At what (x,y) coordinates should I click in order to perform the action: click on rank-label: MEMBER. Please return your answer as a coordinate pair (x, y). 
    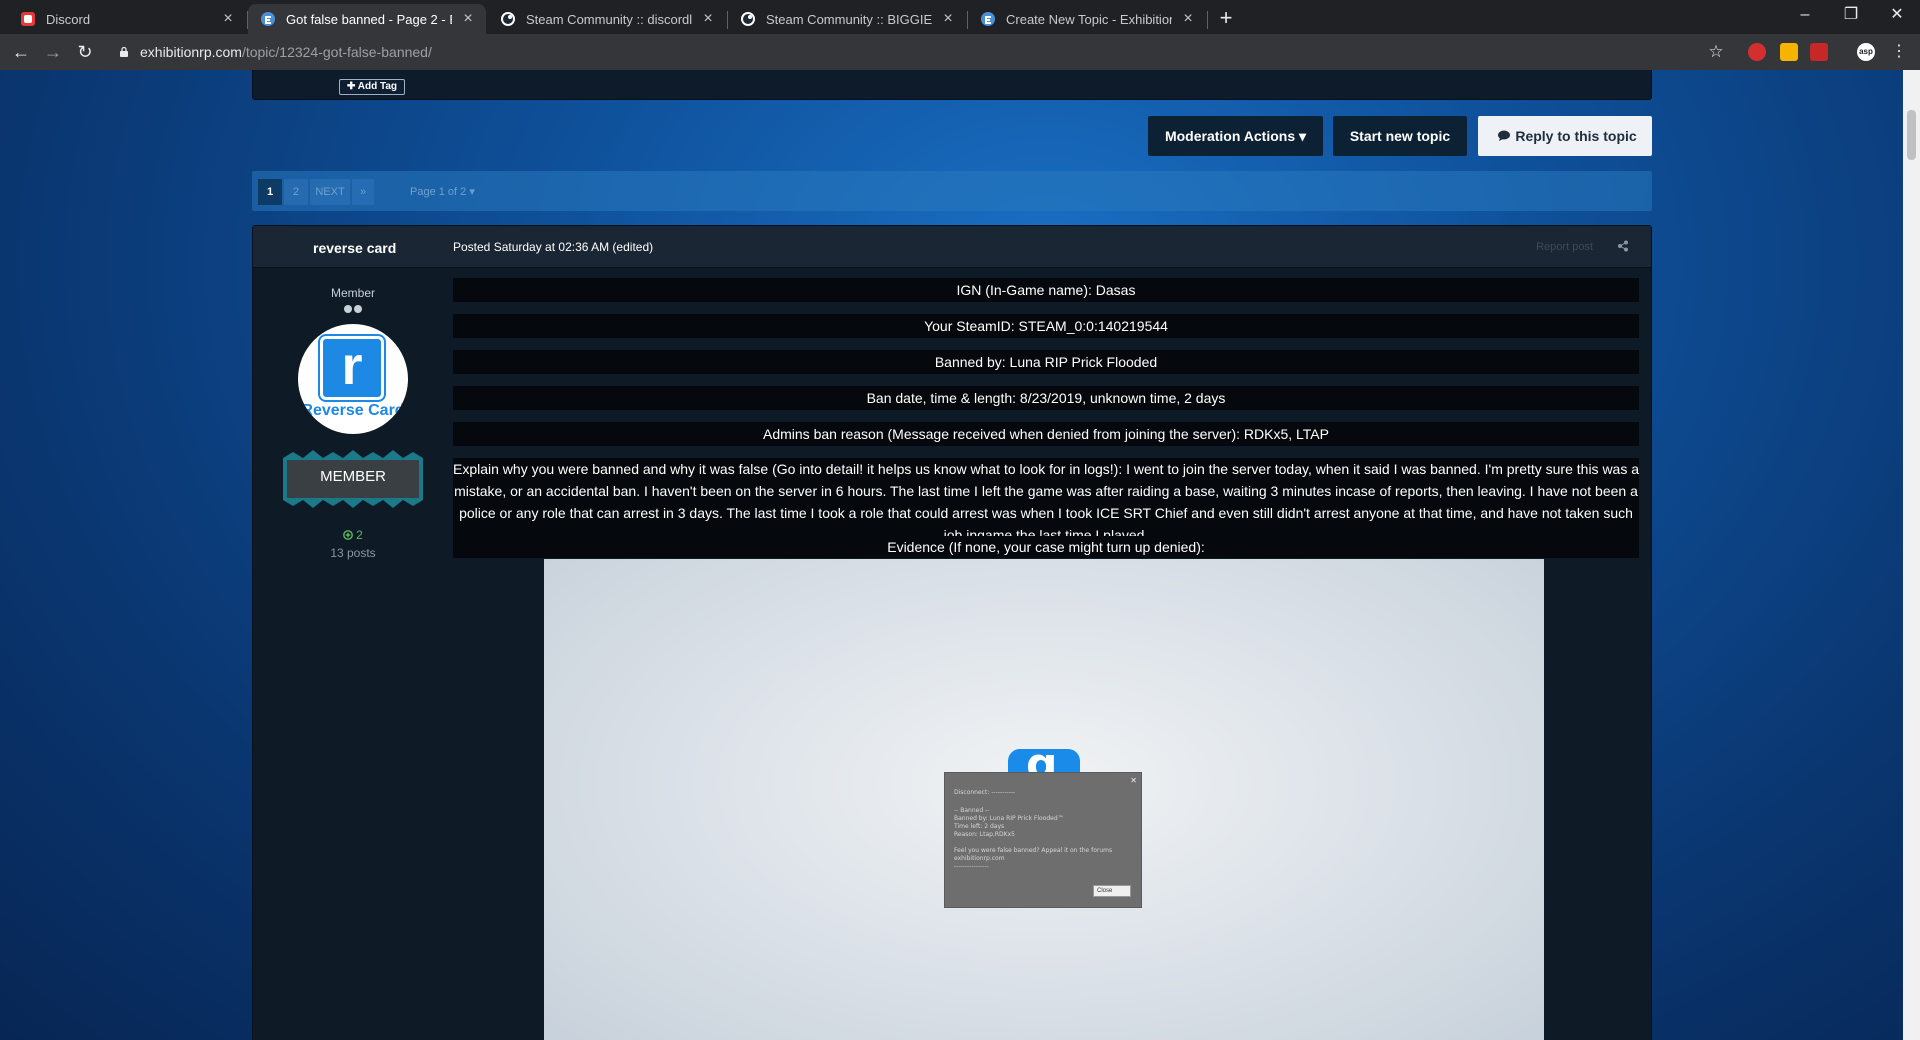
    Looking at the image, I should click on (353, 476).